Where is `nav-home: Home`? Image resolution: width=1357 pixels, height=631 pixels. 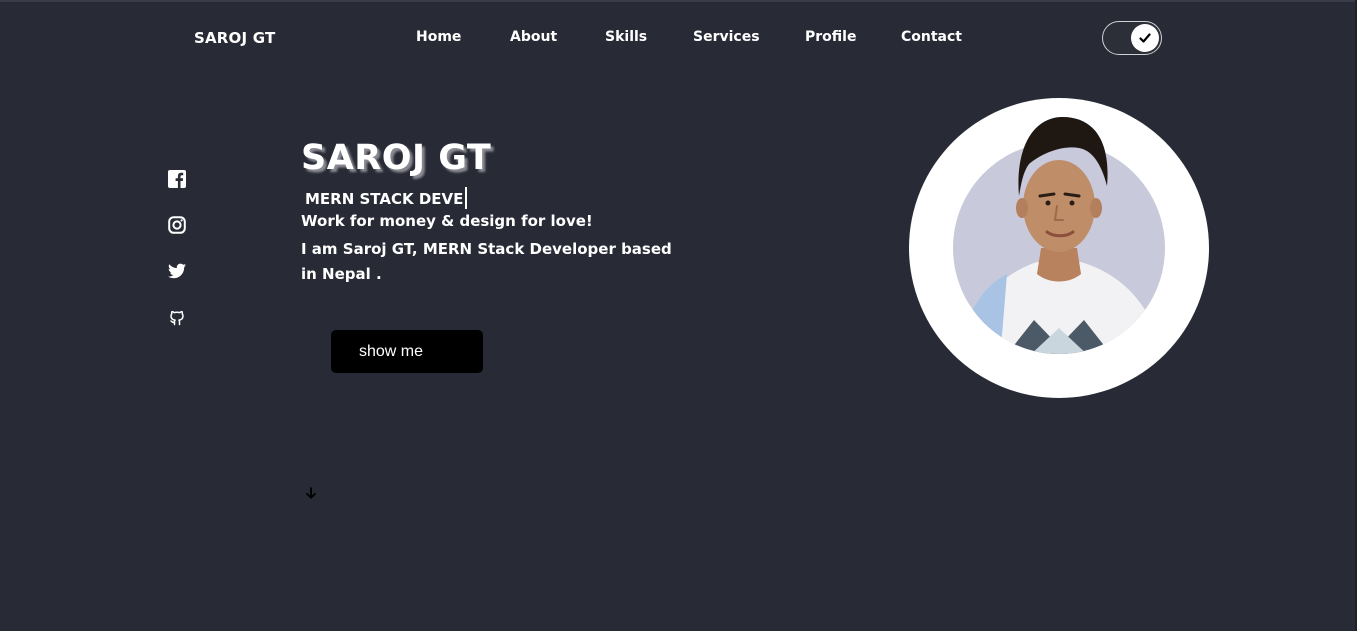
nav-home: Home is located at coordinates (438, 37).